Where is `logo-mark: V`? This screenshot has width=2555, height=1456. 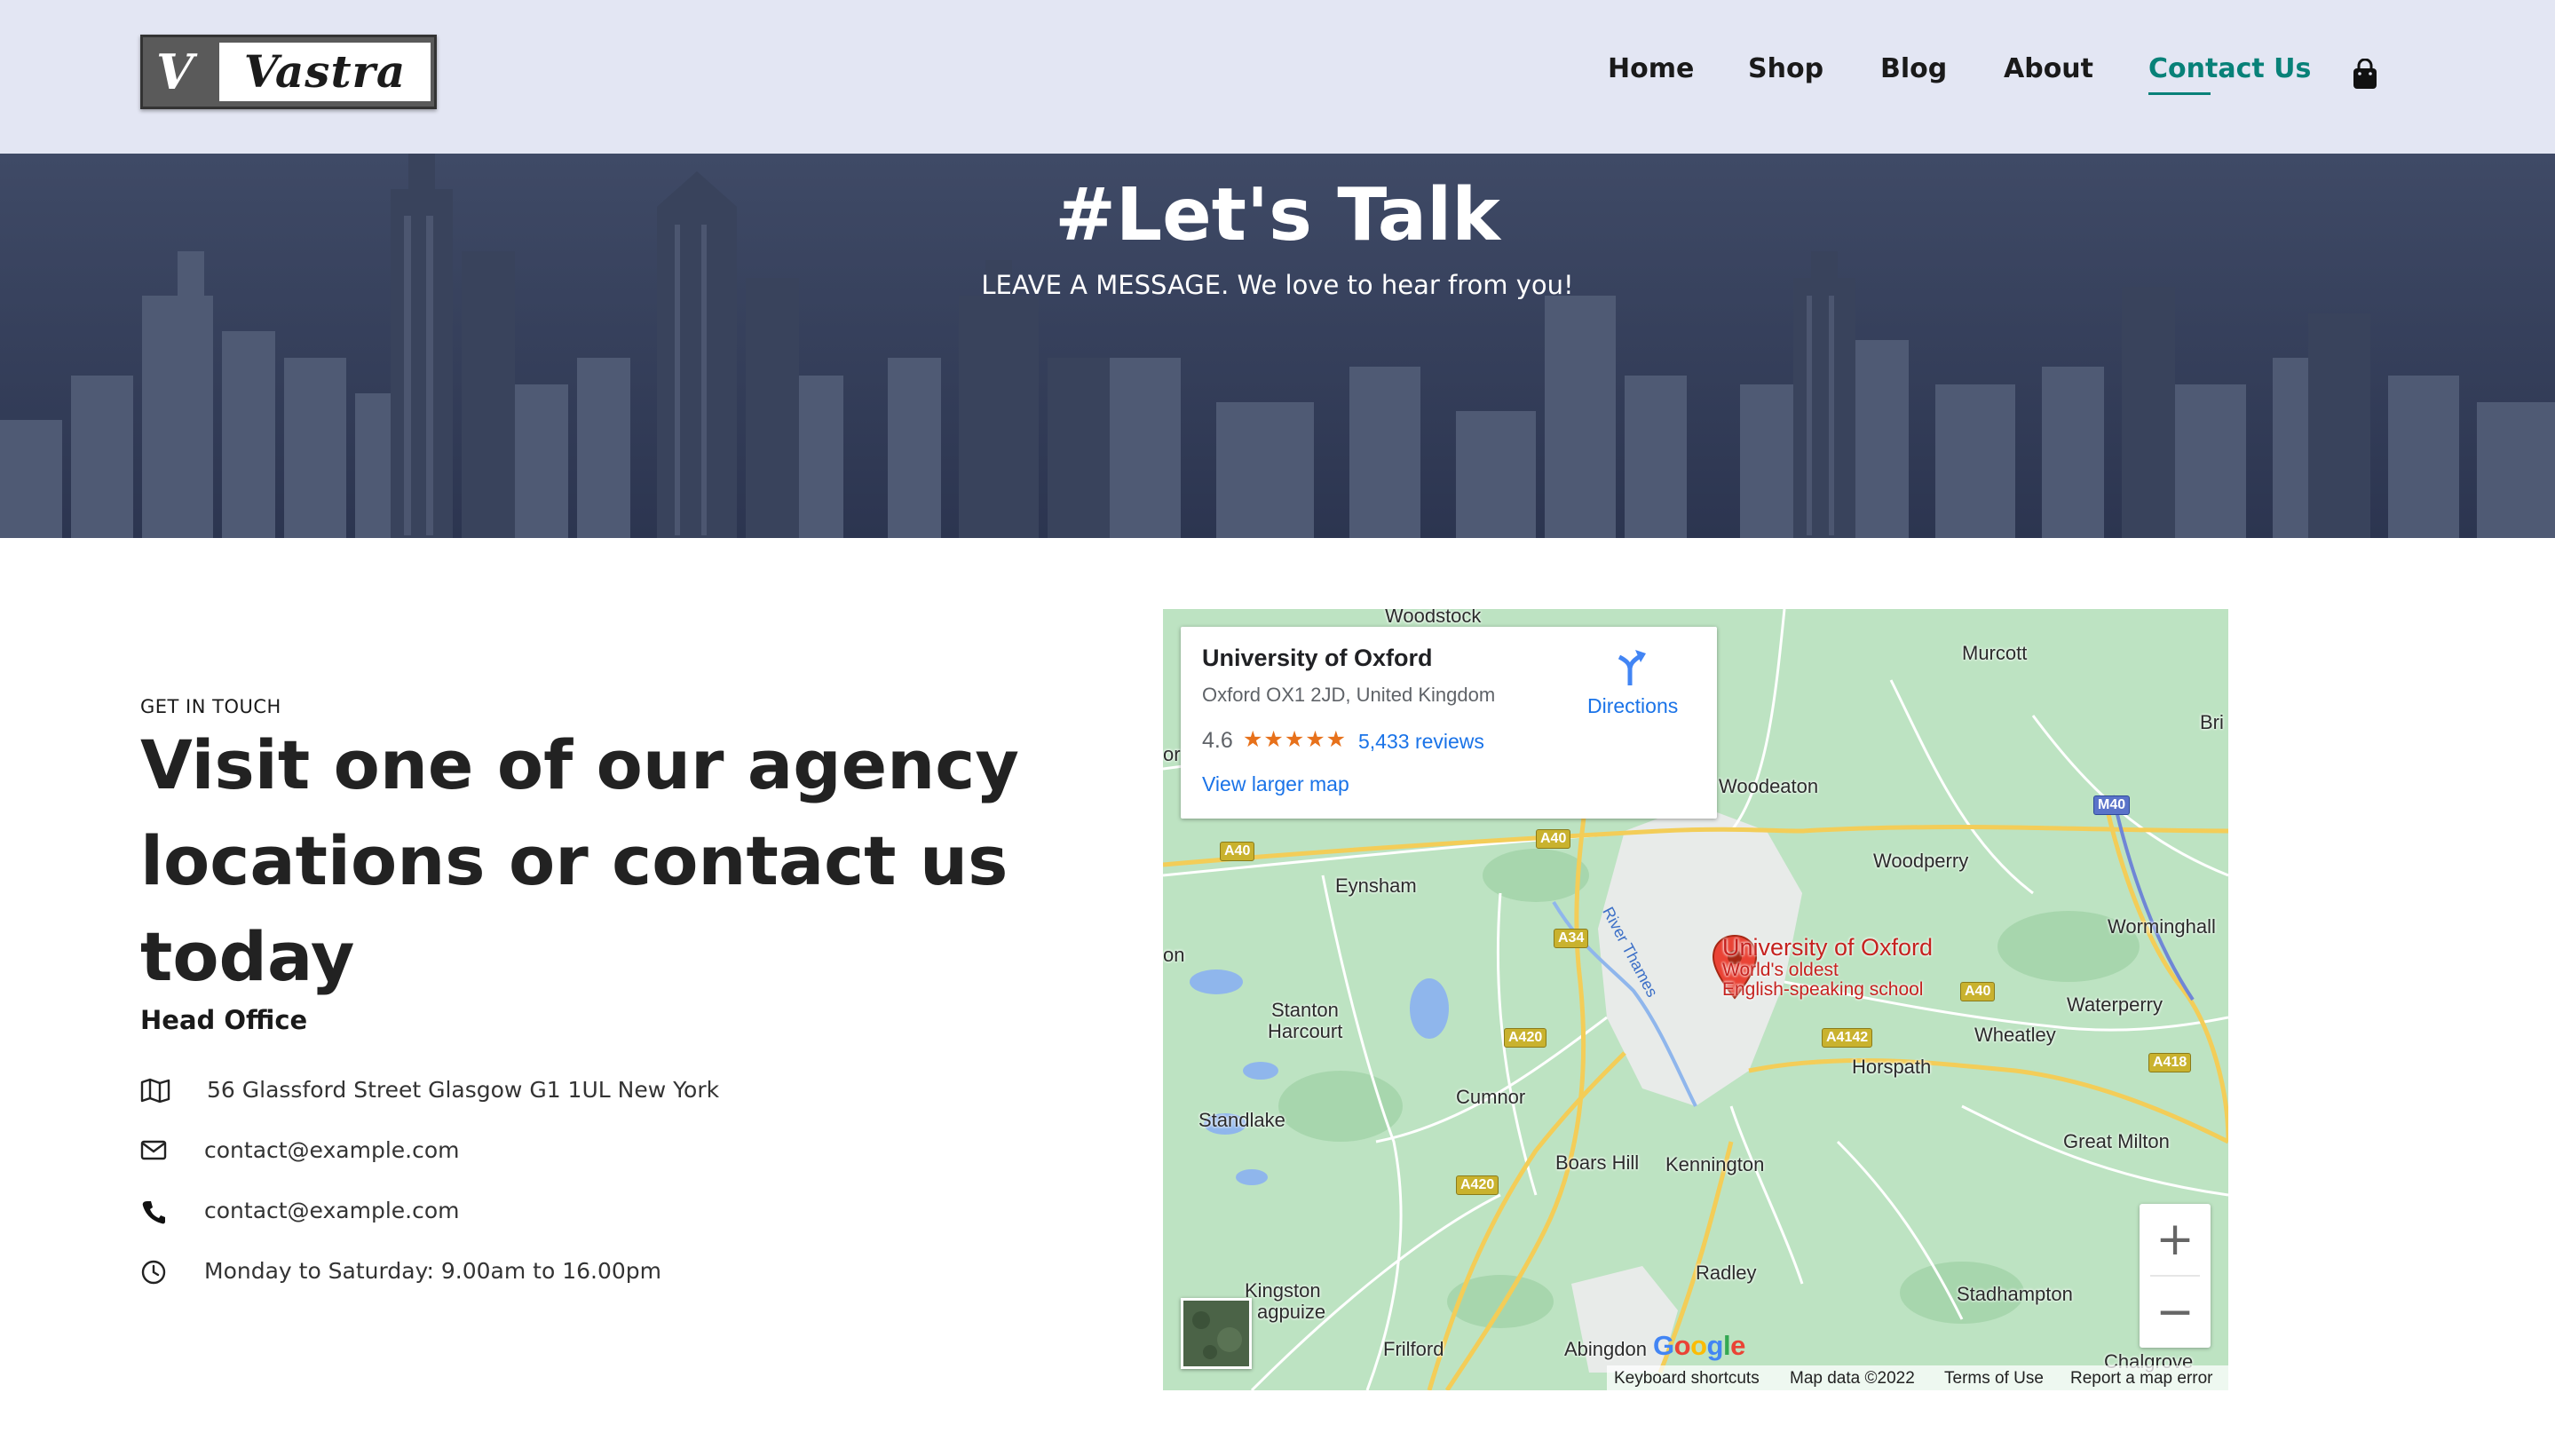 logo-mark: V is located at coordinates (175, 72).